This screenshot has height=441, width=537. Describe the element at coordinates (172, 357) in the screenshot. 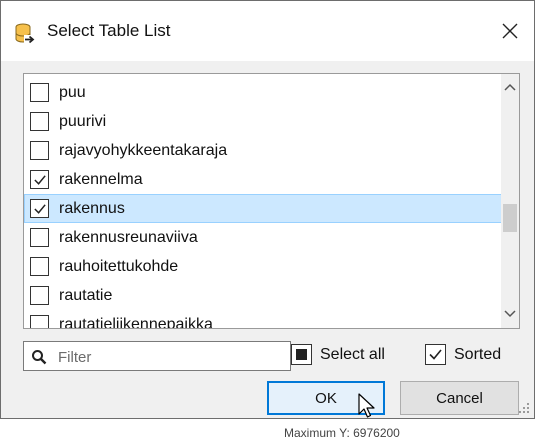

I see `filter-input` at that location.